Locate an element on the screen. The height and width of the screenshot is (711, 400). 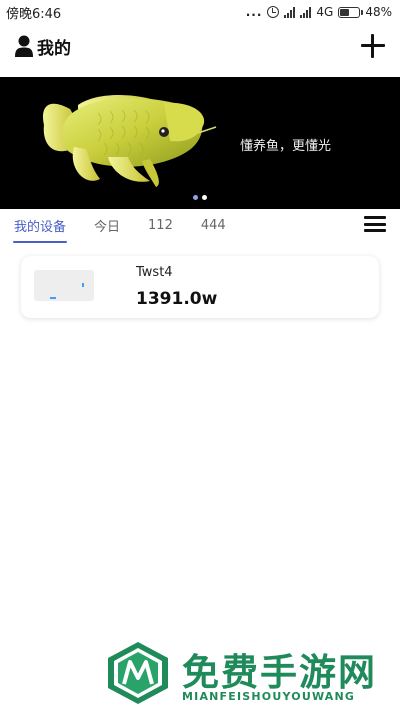
carousel-indicator is located at coordinates (200, 197).